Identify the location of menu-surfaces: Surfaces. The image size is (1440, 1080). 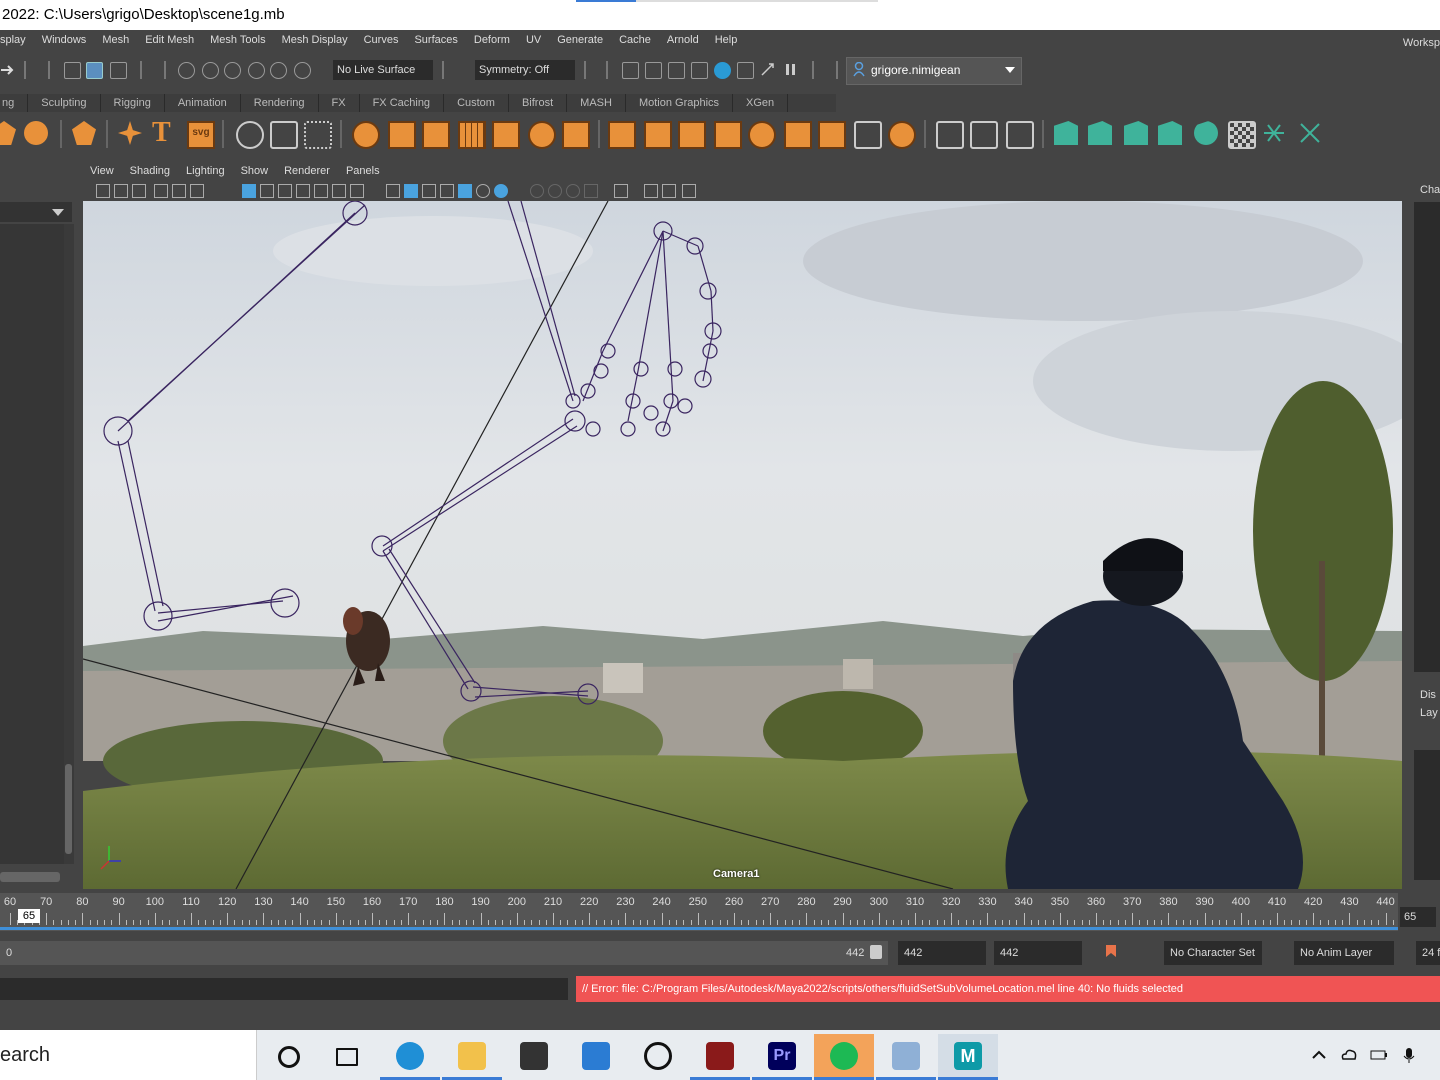
(435, 40).